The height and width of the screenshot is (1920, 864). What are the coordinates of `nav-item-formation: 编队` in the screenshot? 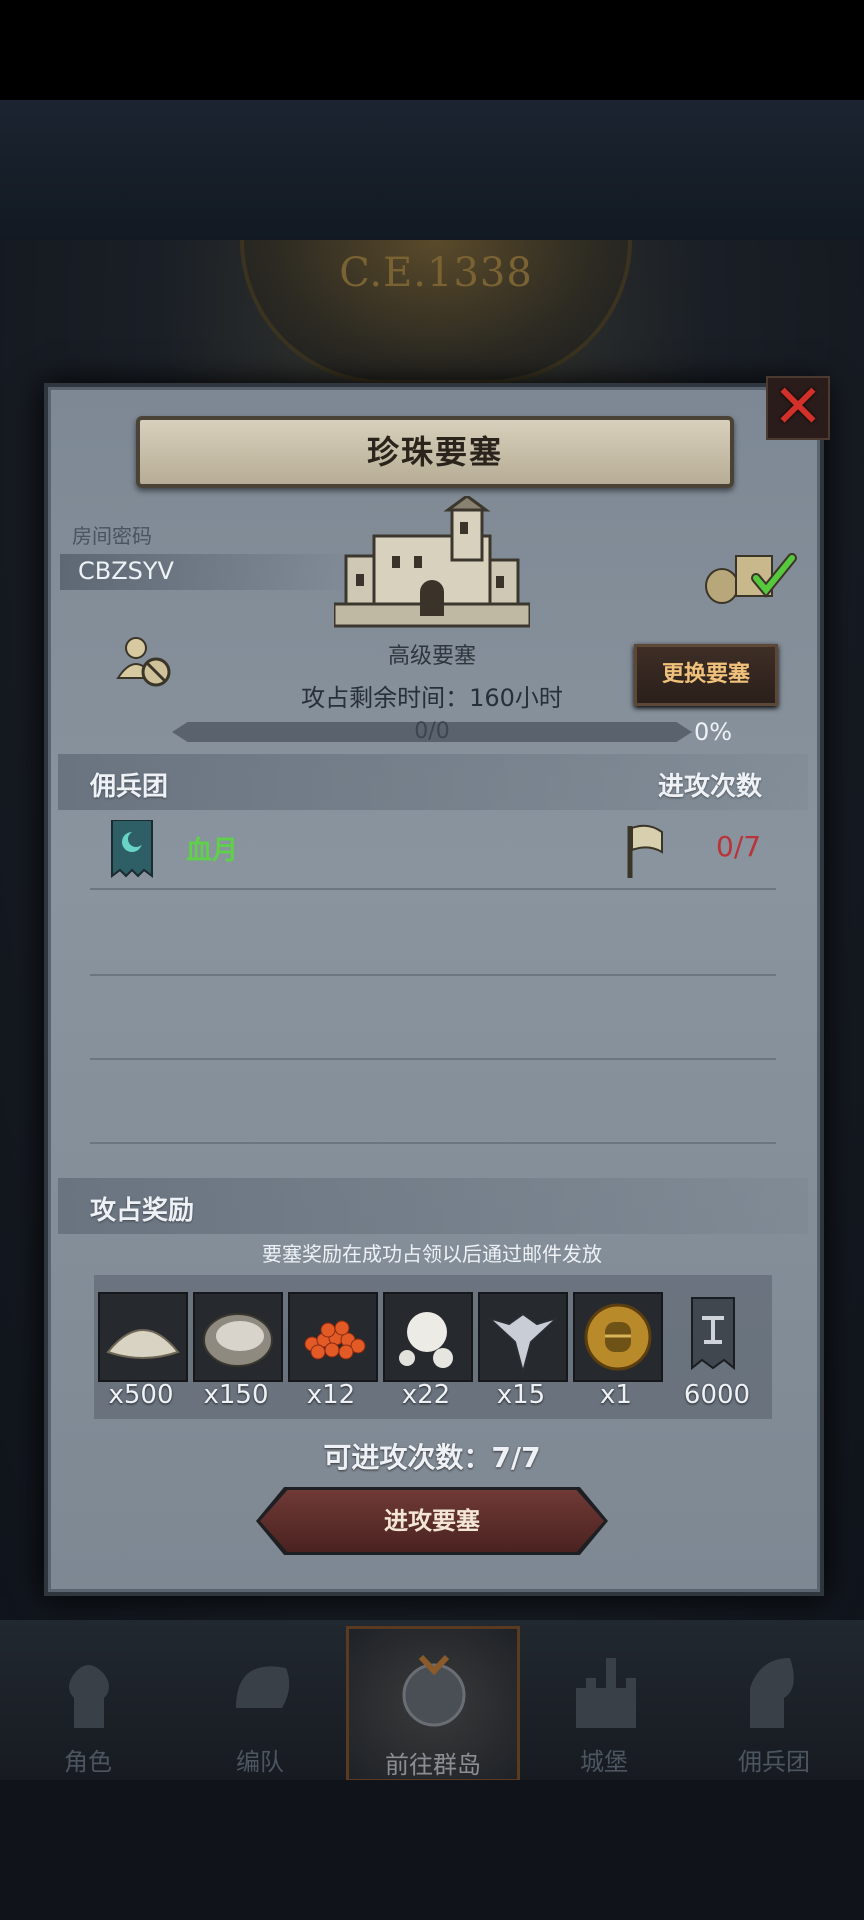 It's located at (260, 1701).